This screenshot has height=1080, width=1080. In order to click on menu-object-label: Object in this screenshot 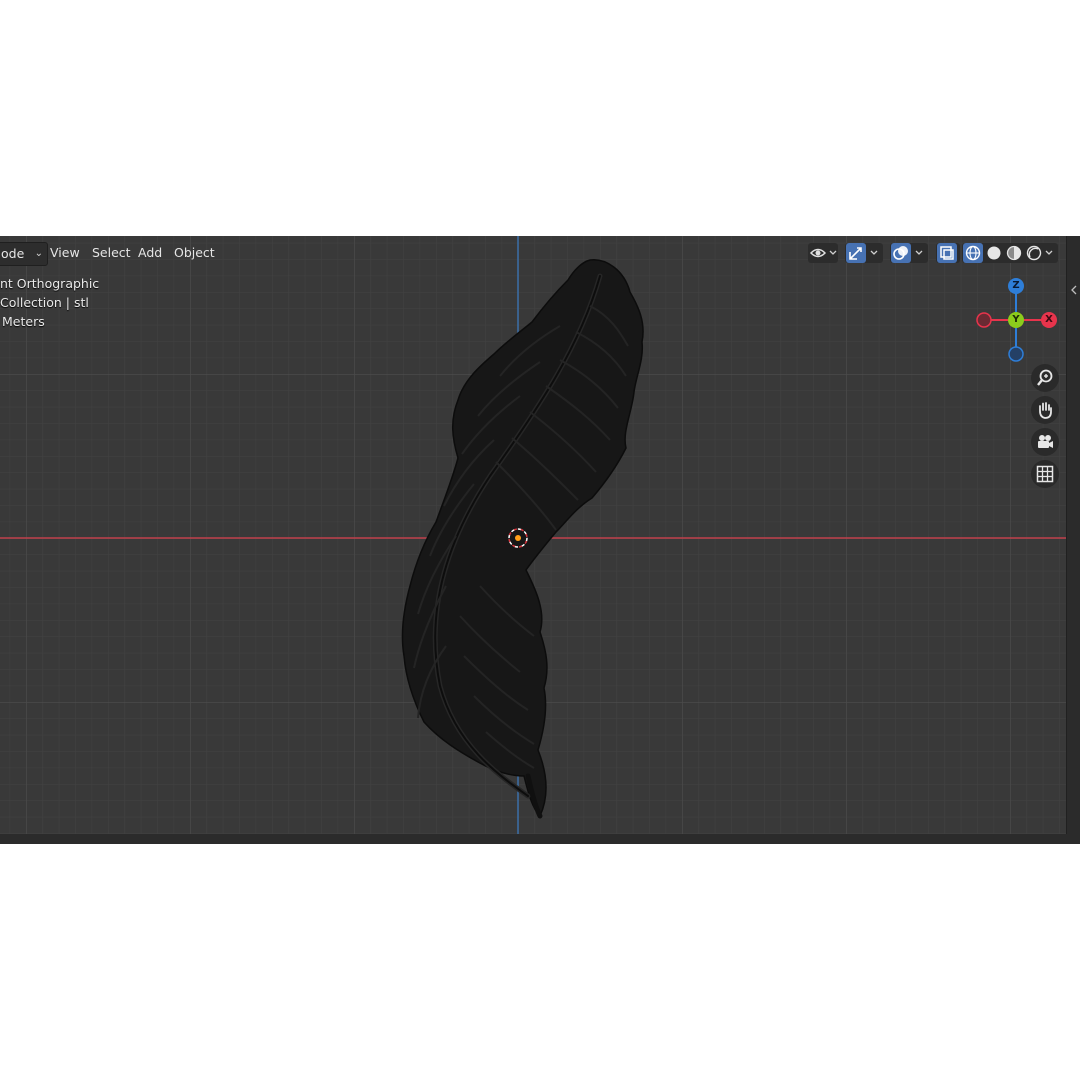, I will do `click(194, 252)`.